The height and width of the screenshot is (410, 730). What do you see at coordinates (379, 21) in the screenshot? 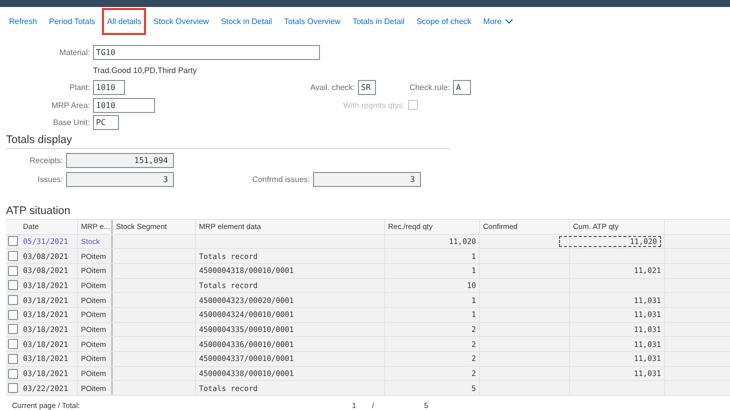
I see `toolbar-button: Totals in Detail` at bounding box center [379, 21].